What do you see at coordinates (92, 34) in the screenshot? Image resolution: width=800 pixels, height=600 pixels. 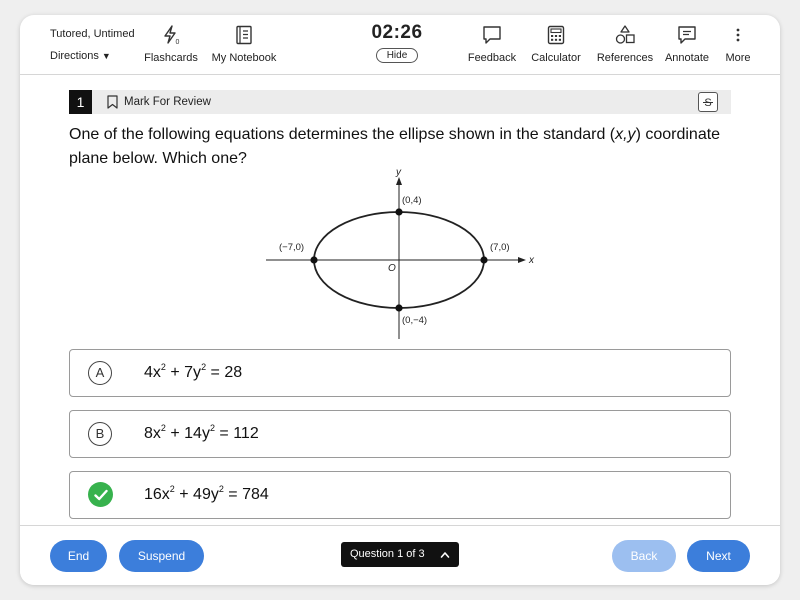 I see `exam-mode-label: Tutored, Untimed` at bounding box center [92, 34].